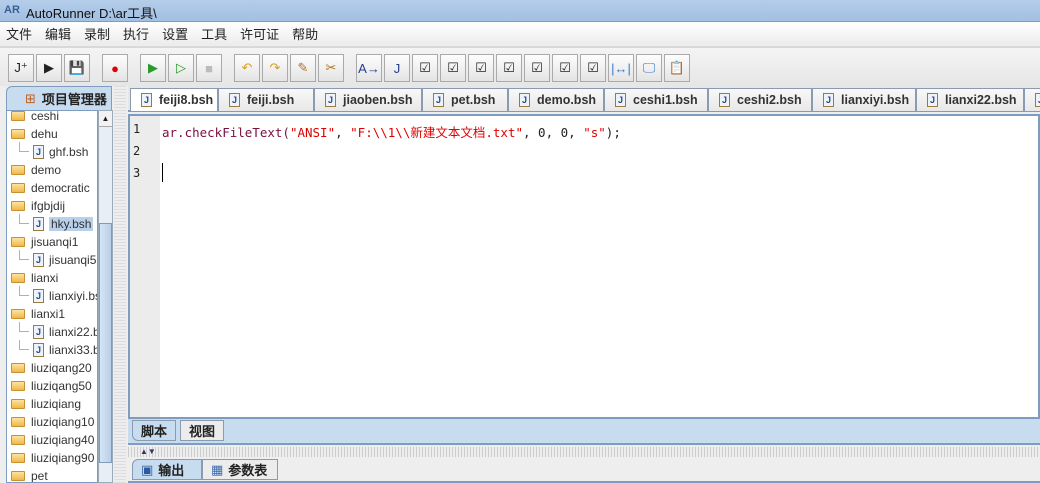  What do you see at coordinates (61, 386) in the screenshot?
I see `tree-node-label: liuziqang50` at bounding box center [61, 386].